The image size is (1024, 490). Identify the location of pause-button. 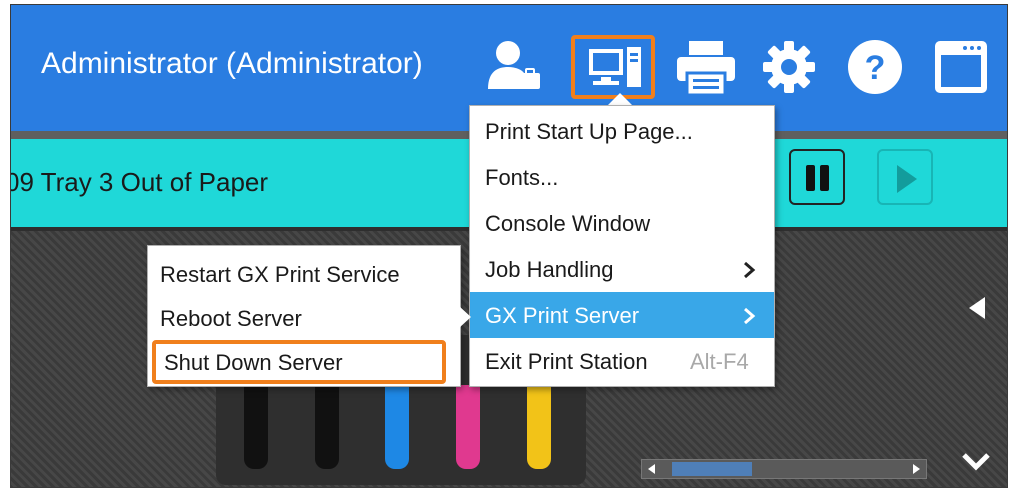
(817, 177).